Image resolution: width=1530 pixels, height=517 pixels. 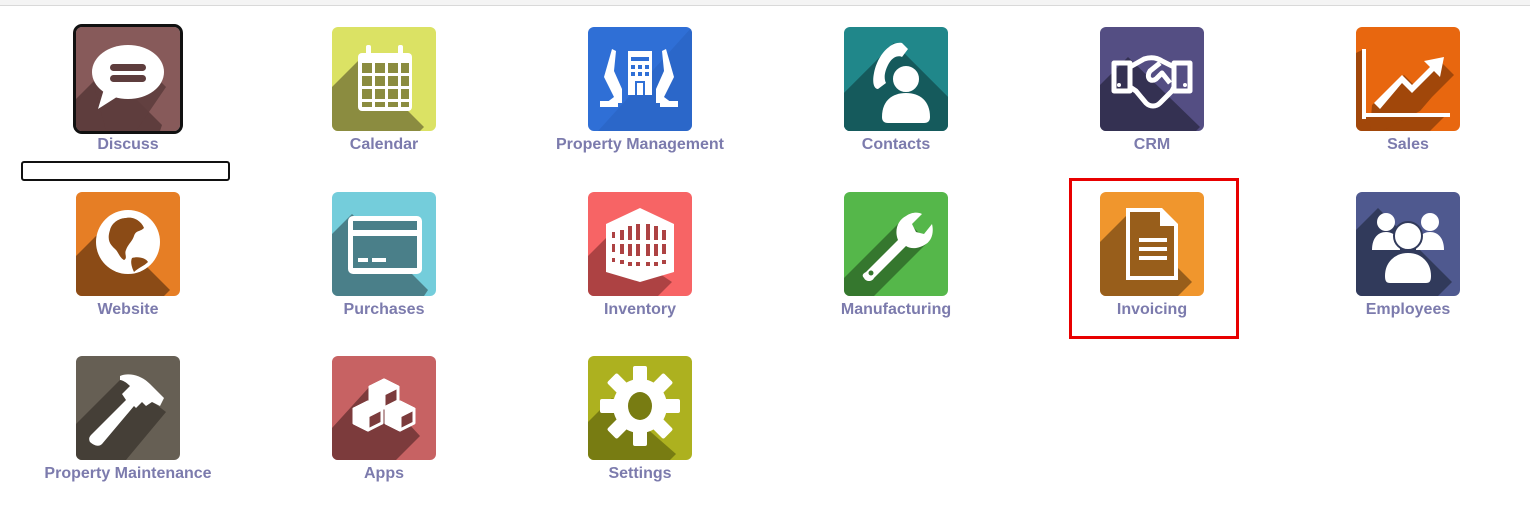 What do you see at coordinates (121, 417) in the screenshot?
I see `hammer-icon` at bounding box center [121, 417].